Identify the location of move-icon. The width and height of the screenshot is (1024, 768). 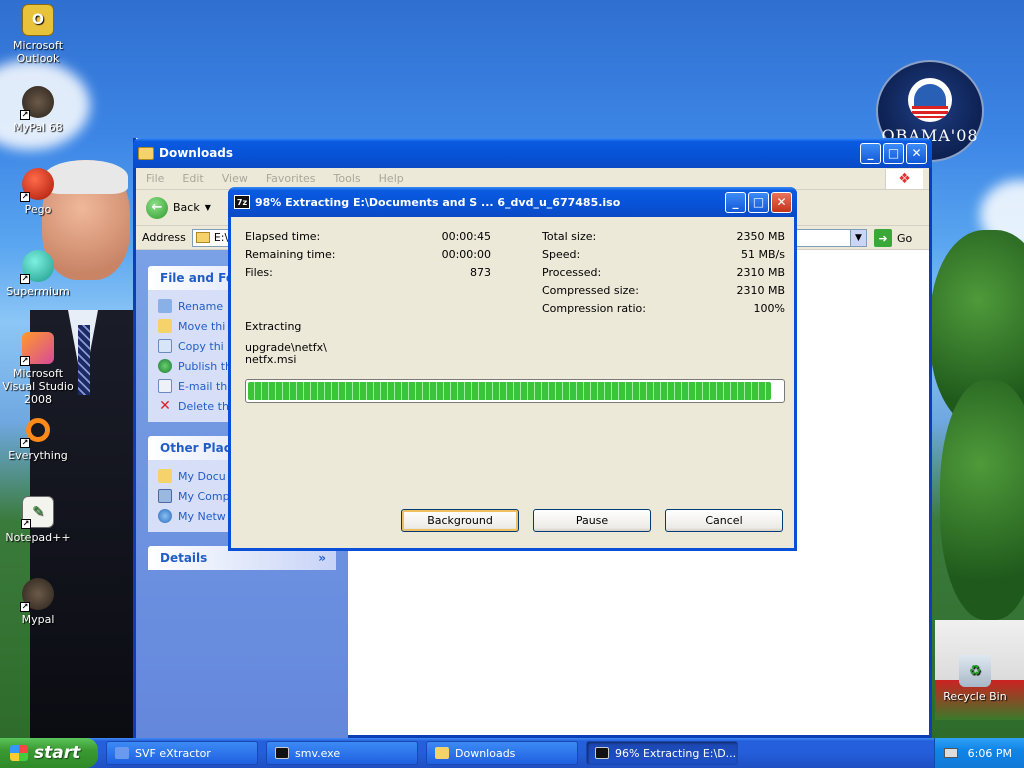
(165, 326).